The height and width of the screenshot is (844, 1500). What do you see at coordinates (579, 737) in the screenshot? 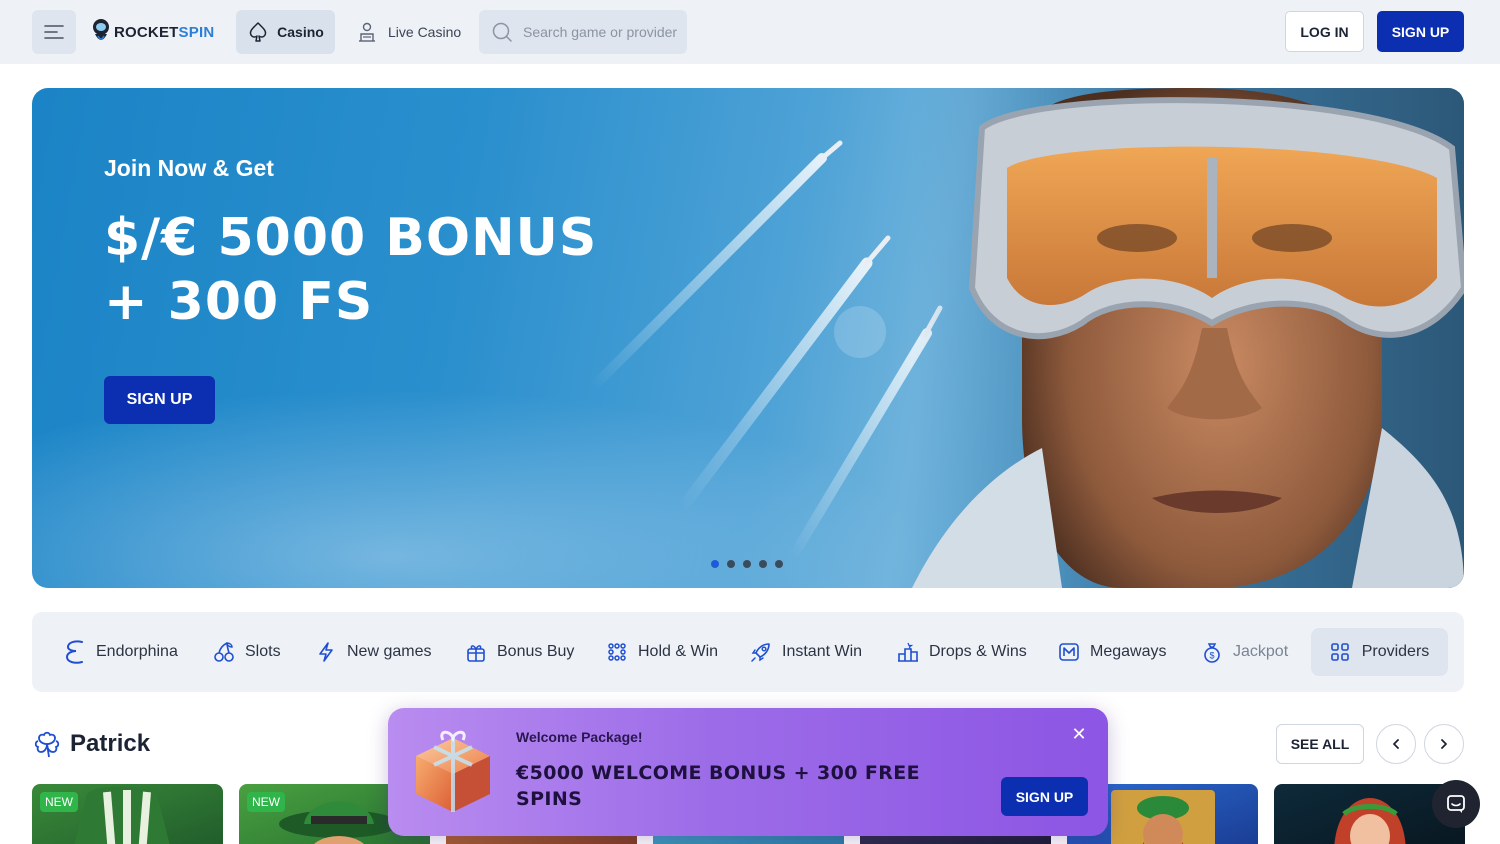
I see `popup-label: Welcome Package!` at bounding box center [579, 737].